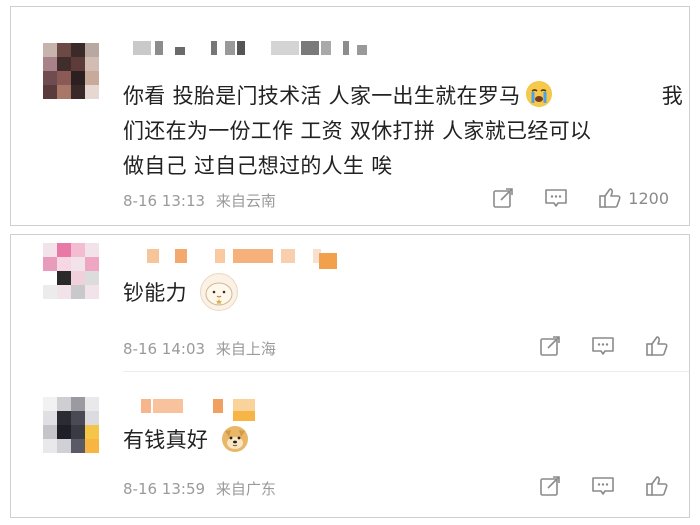 The height and width of the screenshot is (525, 700). Describe the element at coordinates (406, 371) in the screenshot. I see `divider` at that location.